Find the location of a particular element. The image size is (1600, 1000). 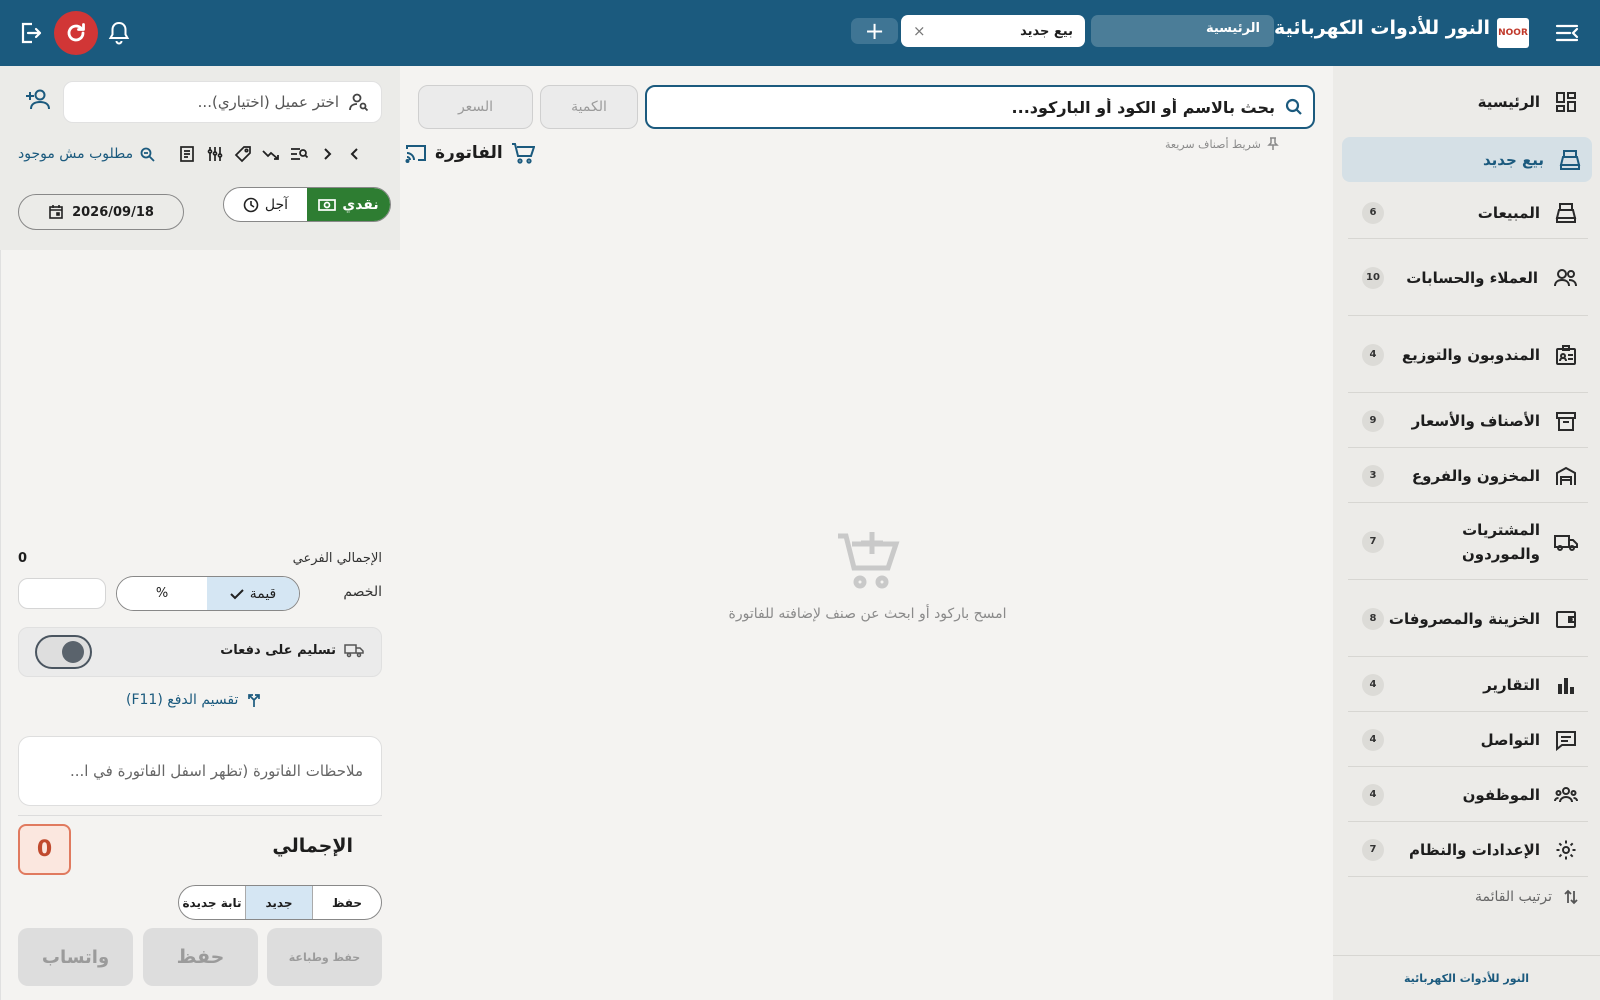

sidebar-item-settings: الإعدادات والنظام 7 is located at coordinates (1468, 850).